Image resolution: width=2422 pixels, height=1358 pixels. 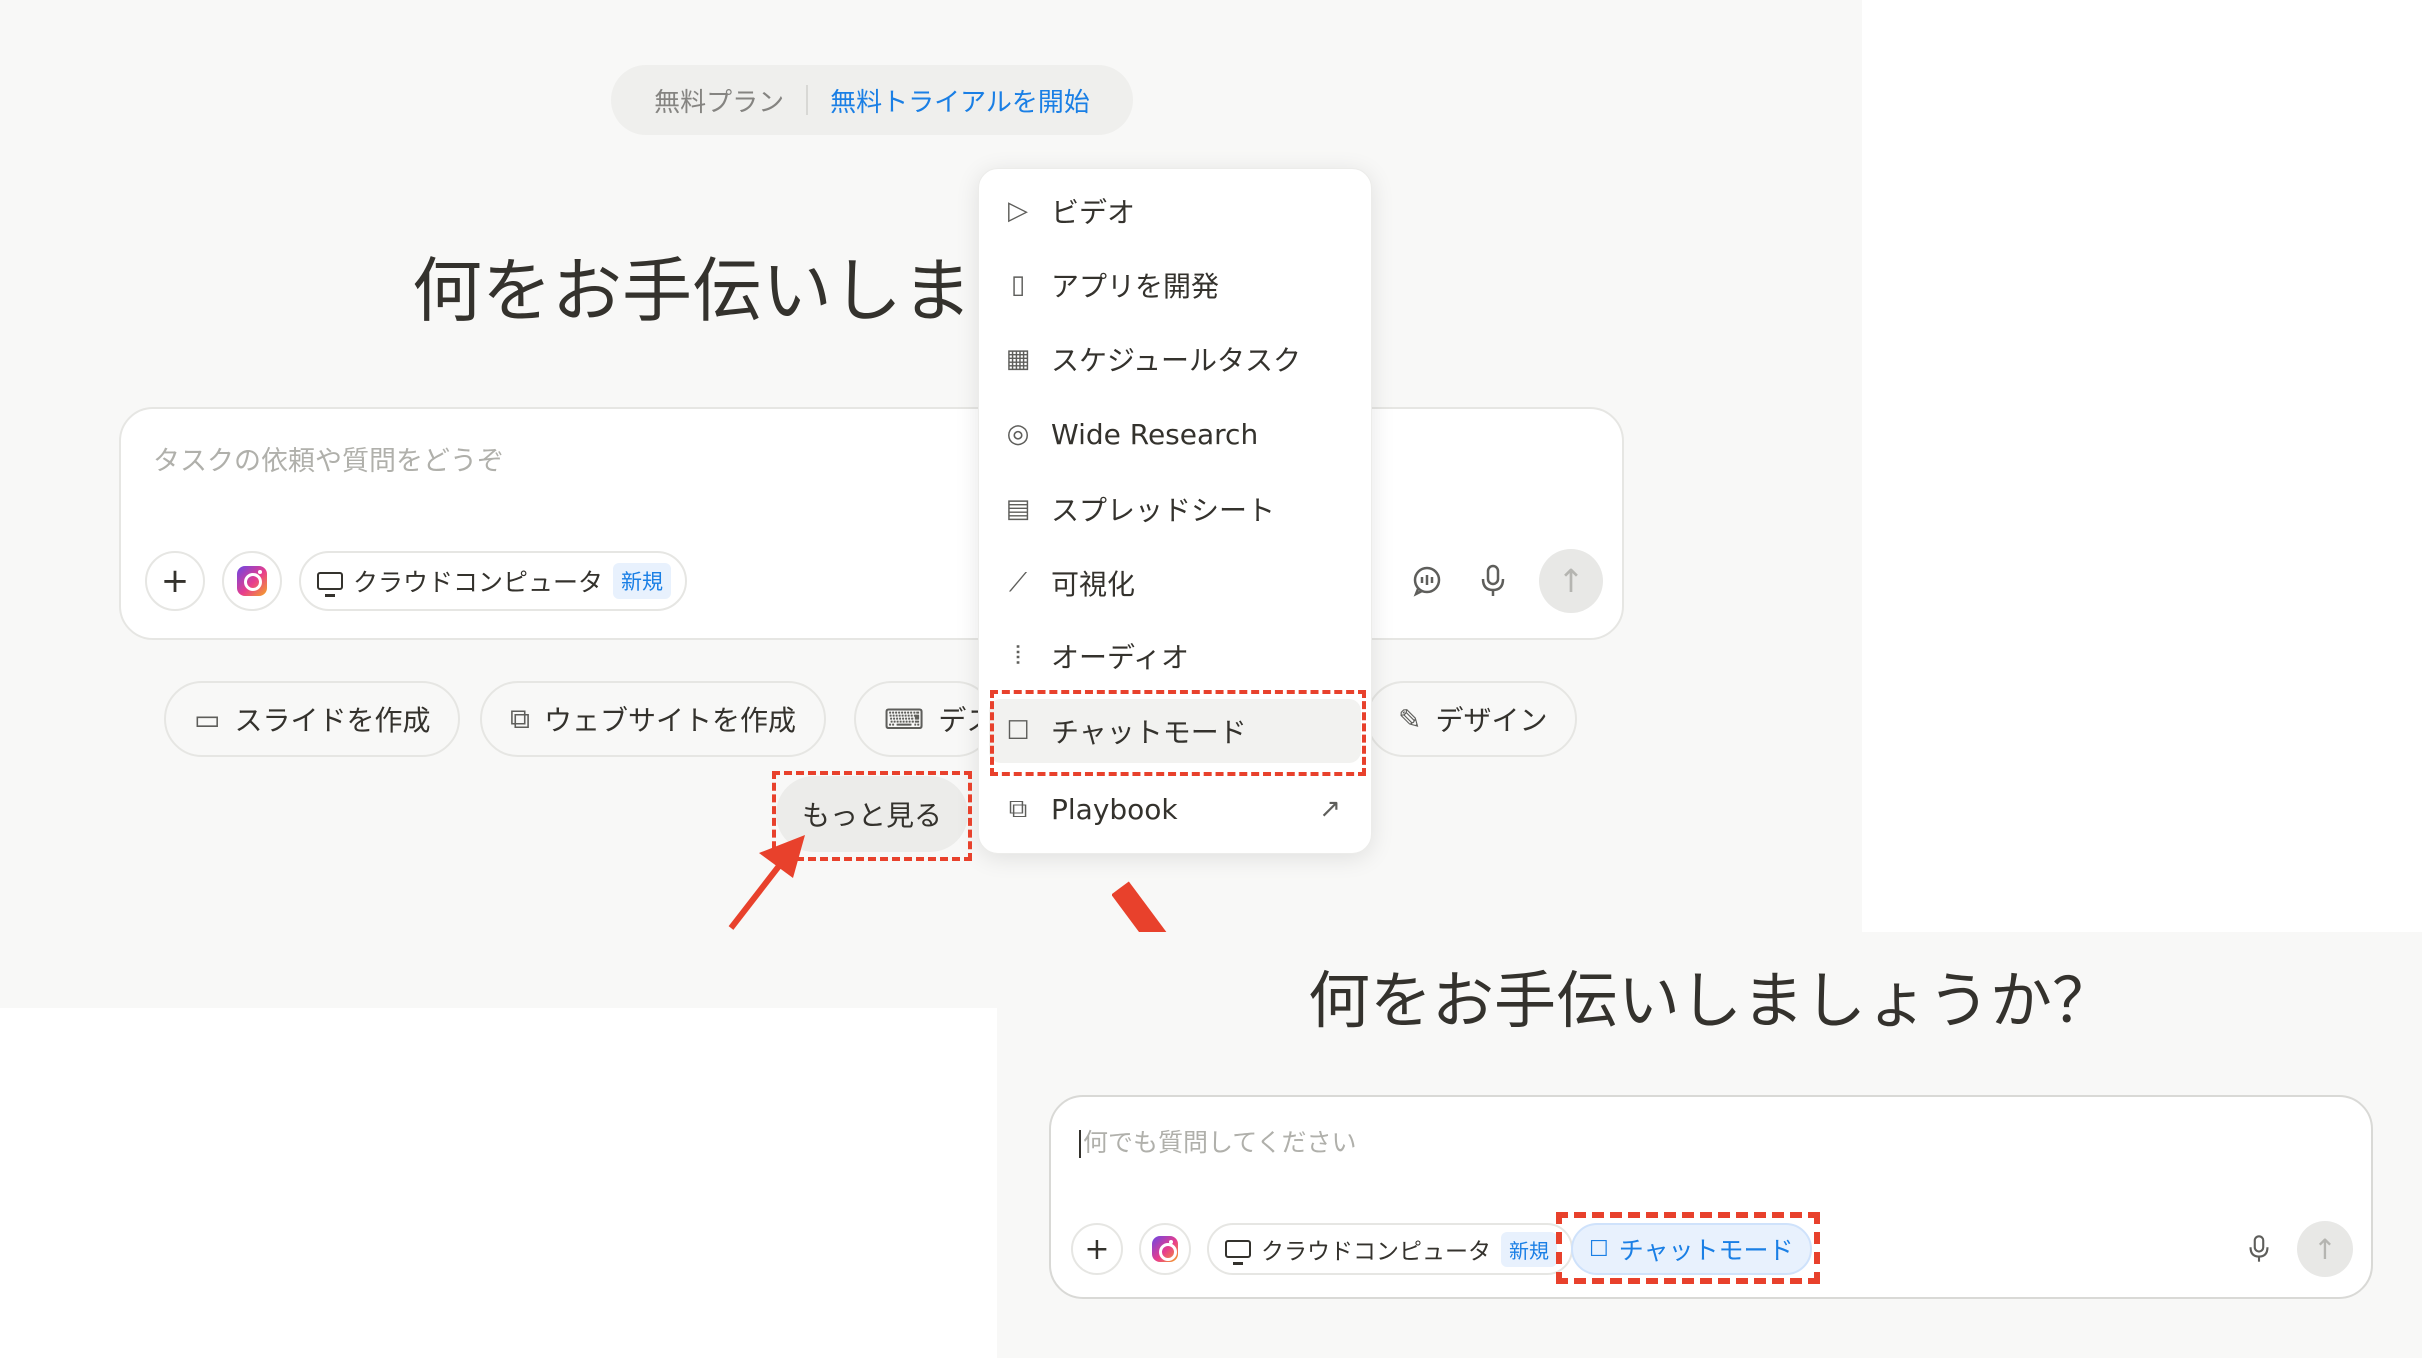 What do you see at coordinates (871, 523) in the screenshot?
I see `task-composer: タスクの依頼や質問をどうぞ + クラウドコンピュータ 新規 ↑` at bounding box center [871, 523].